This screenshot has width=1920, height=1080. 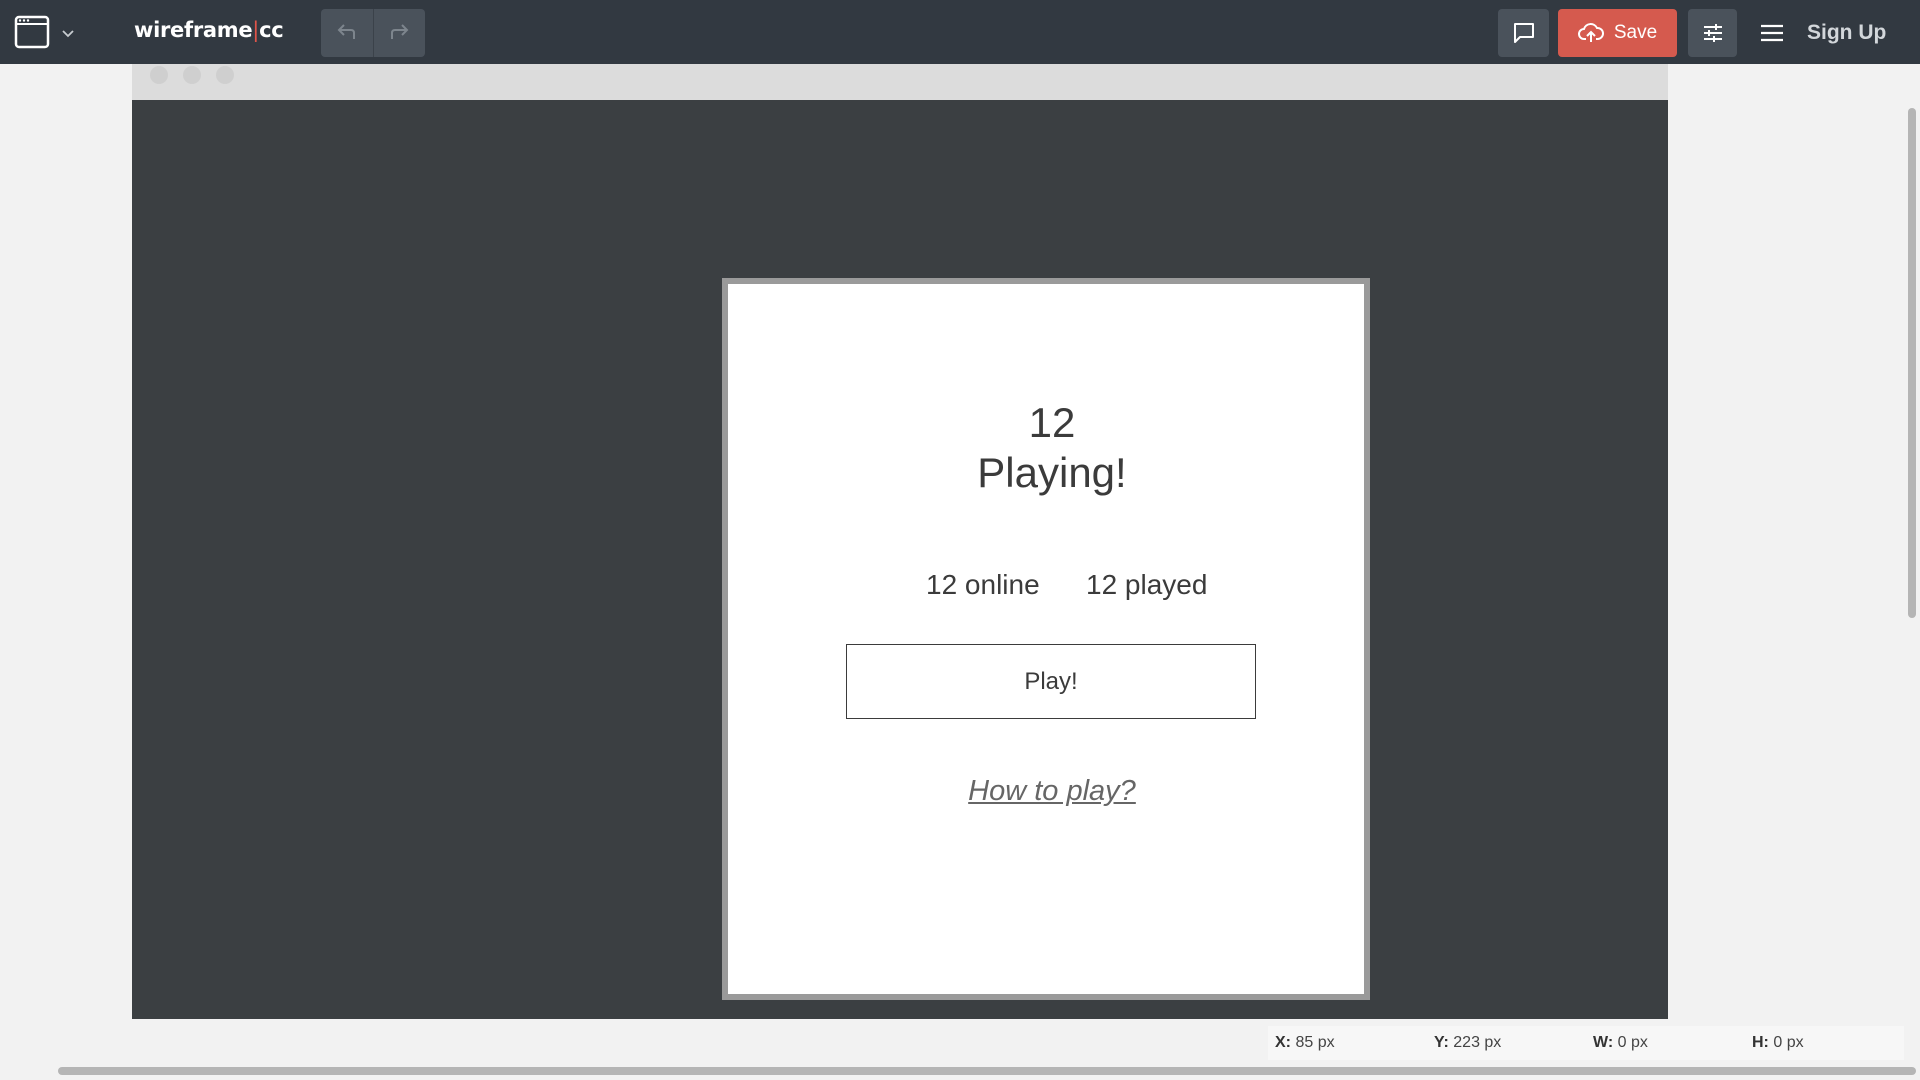 I want to click on comment-button, so click(x=1523, y=33).